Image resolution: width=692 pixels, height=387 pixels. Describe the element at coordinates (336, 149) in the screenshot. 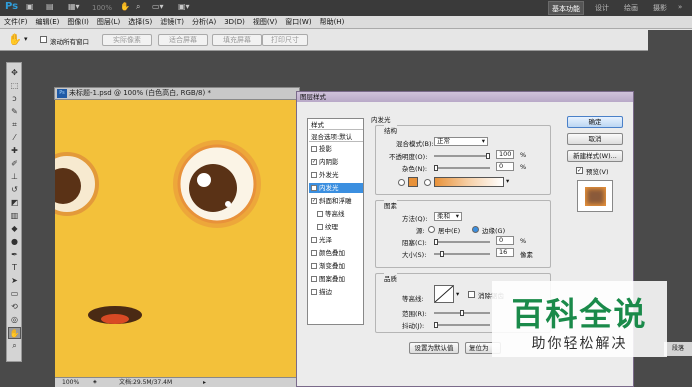

I see `style-item: 投影` at that location.